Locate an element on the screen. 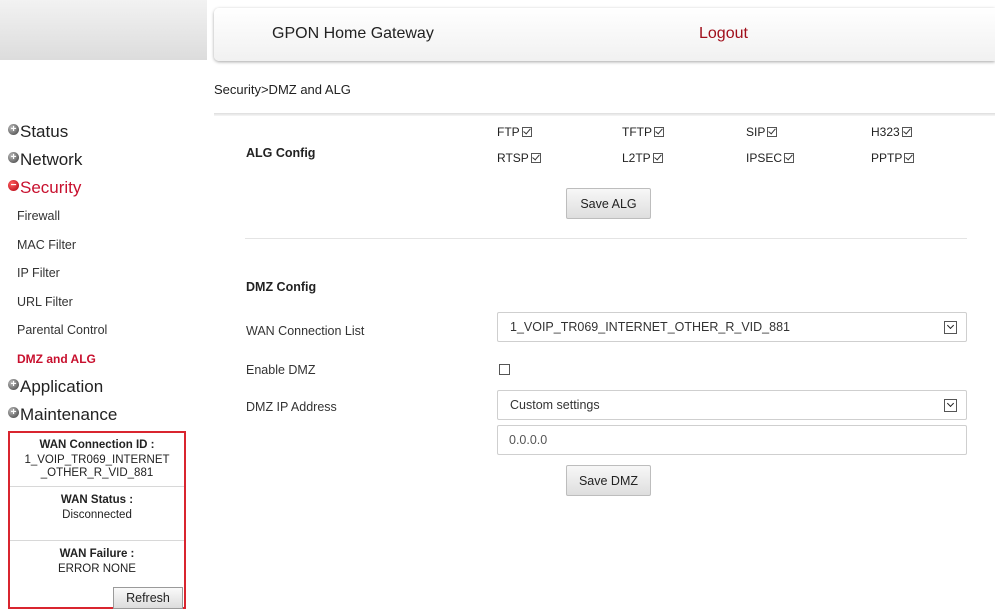 This screenshot has height=609, width=995. collapse-minus-icon: − is located at coordinates (13, 185).